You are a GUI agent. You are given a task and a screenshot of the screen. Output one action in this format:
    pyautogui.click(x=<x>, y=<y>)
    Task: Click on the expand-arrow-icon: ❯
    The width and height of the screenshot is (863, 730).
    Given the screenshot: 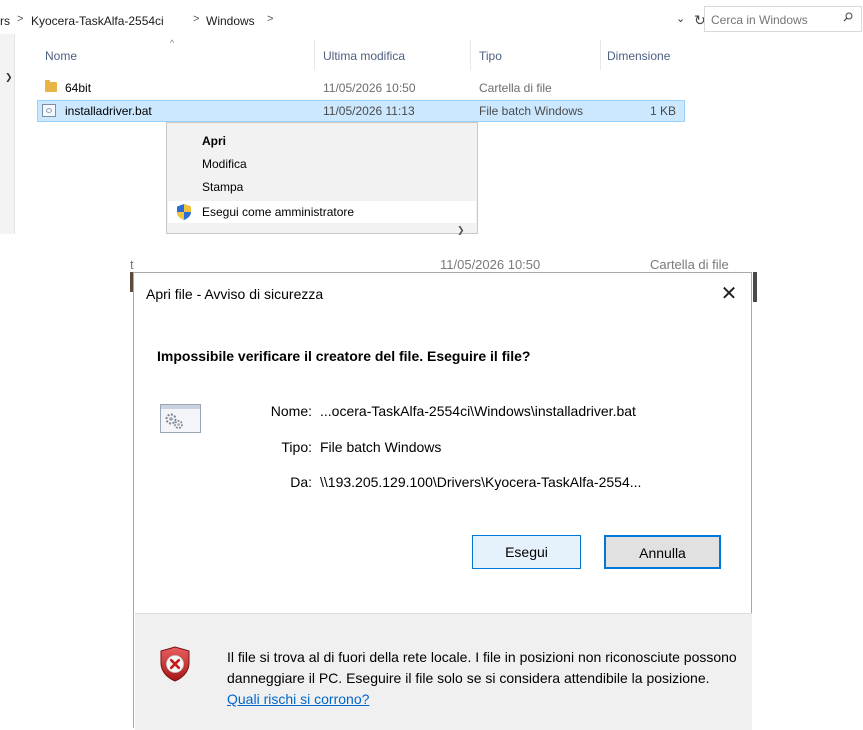 What is the action you would take?
    pyautogui.click(x=9, y=77)
    